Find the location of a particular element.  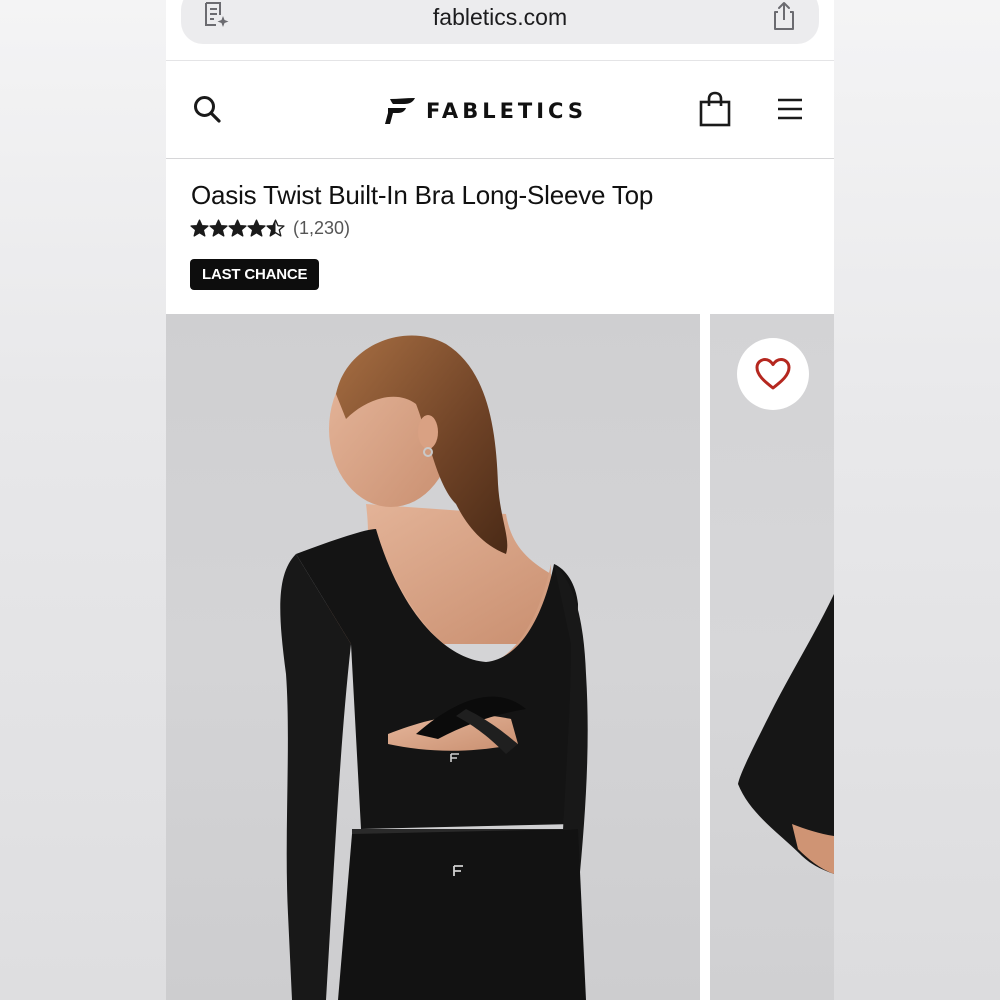

product-title: Oasis Twist Built-In Bra Long-Sleeve Top is located at coordinates (422, 195).